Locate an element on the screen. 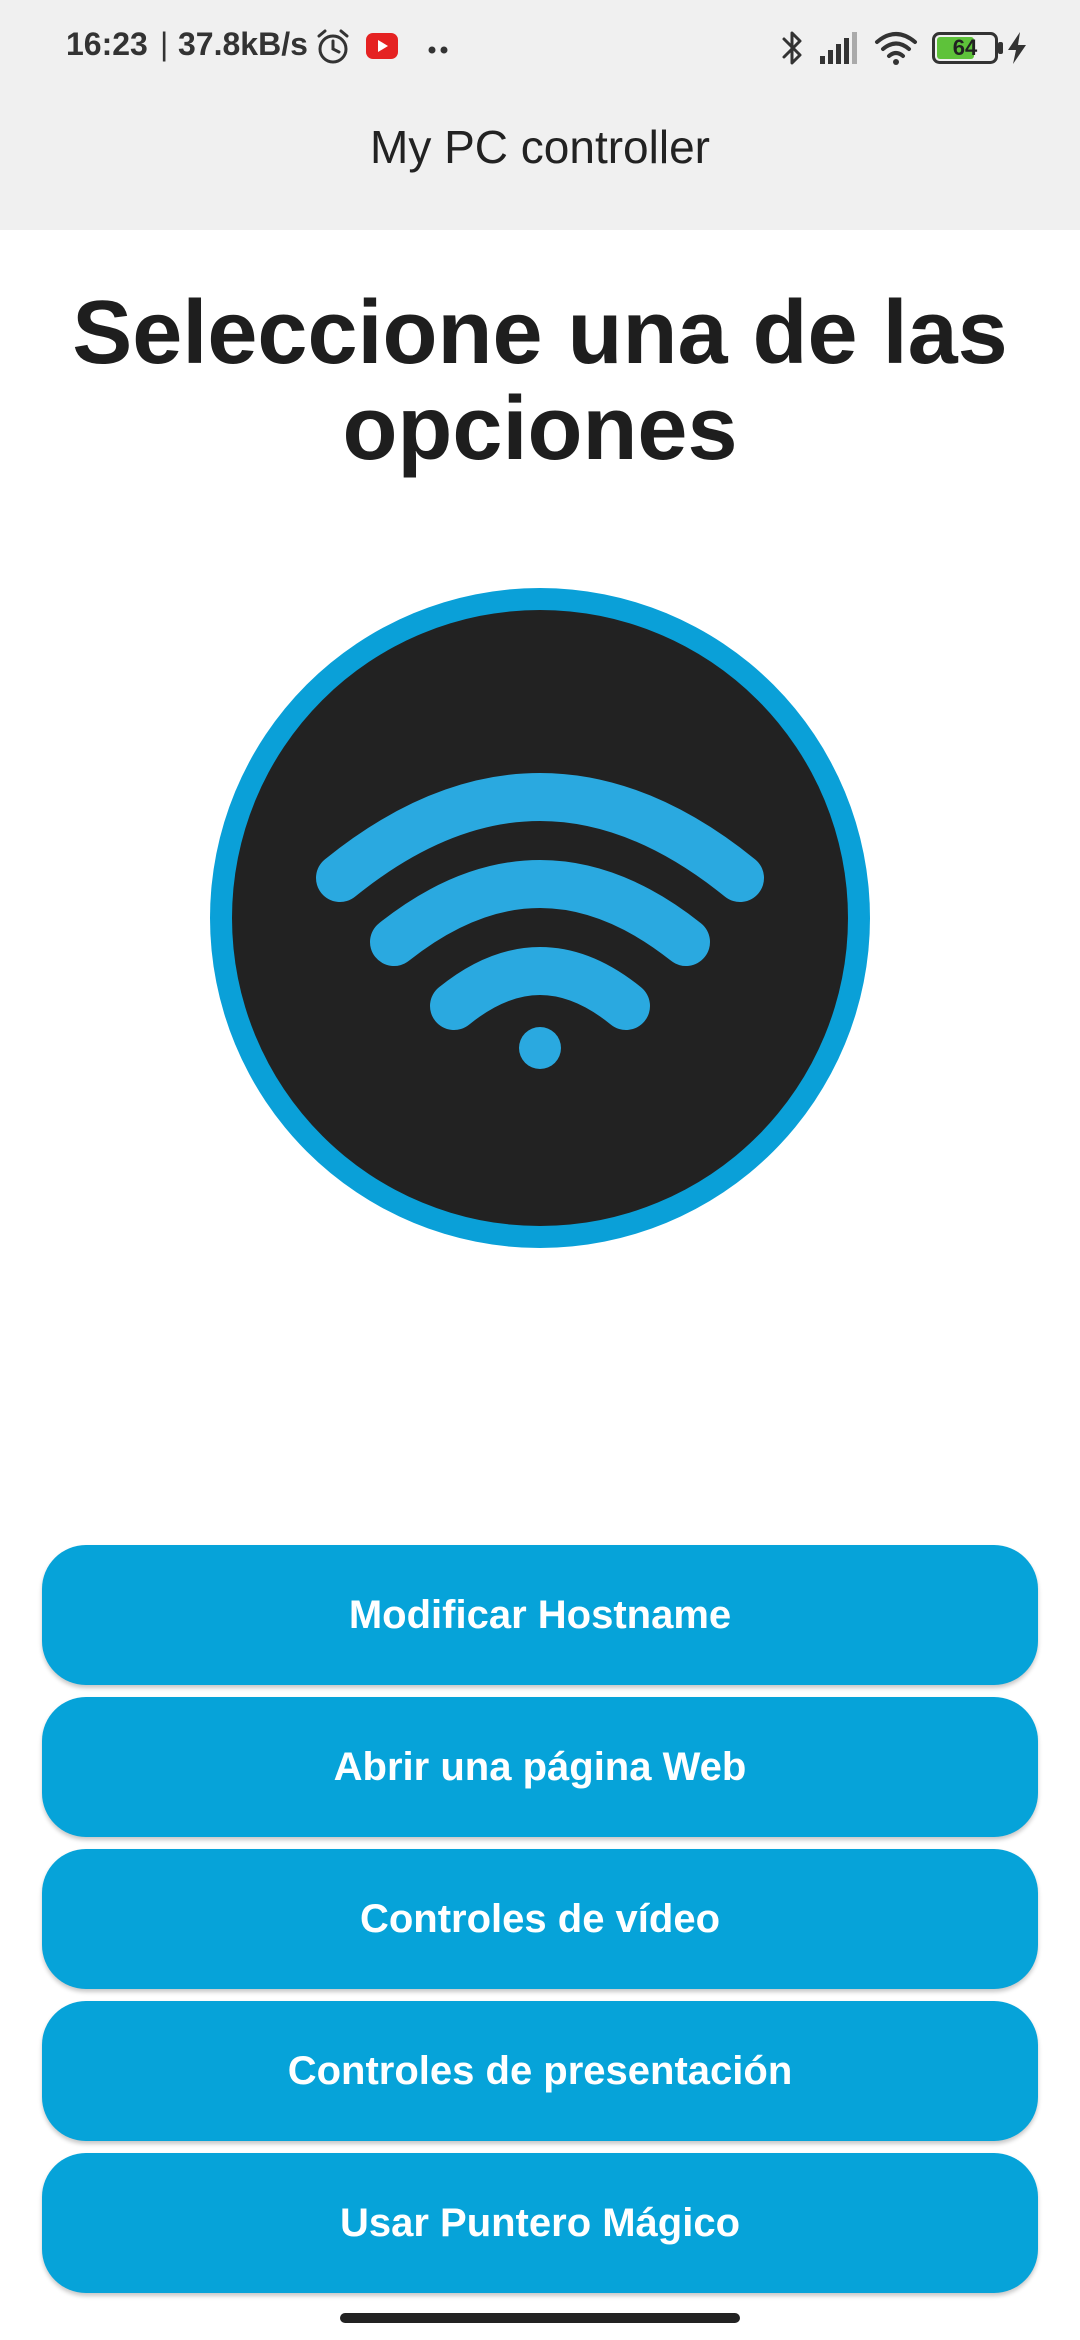 The height and width of the screenshot is (2340, 1080). status-net-speed: 37.8kB/s is located at coordinates (243, 44).